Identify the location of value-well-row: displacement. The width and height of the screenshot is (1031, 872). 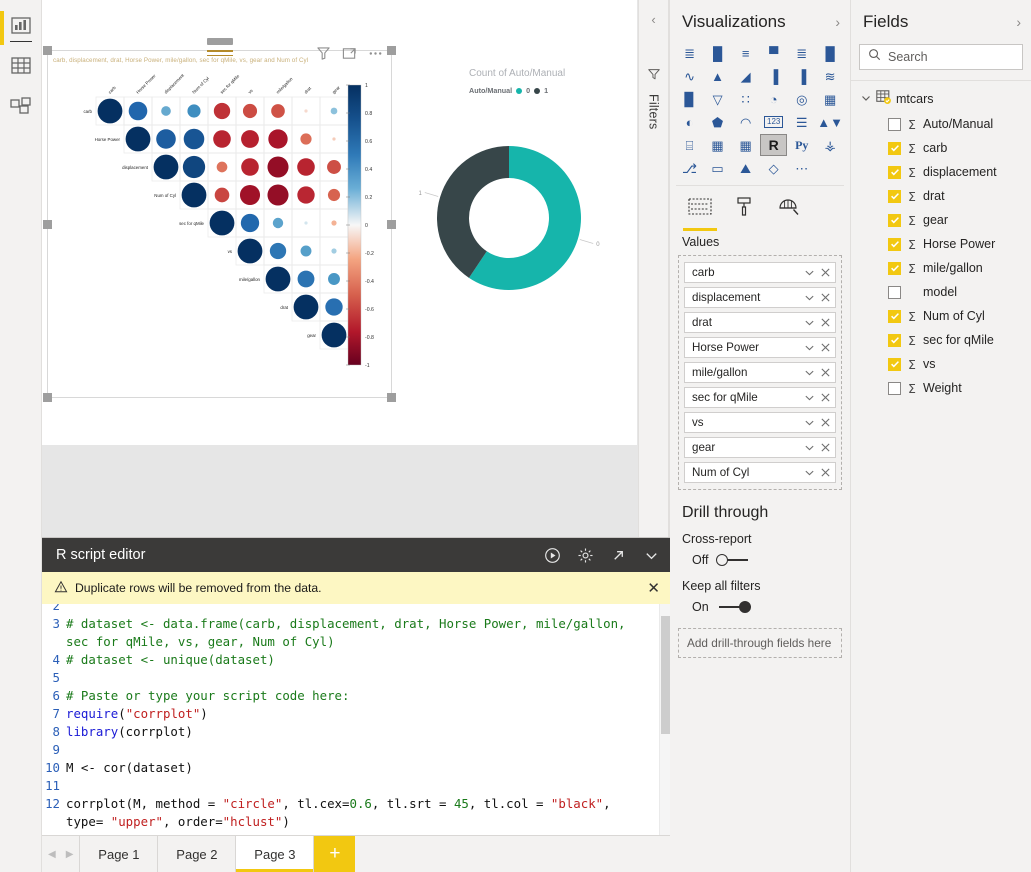
(760, 297).